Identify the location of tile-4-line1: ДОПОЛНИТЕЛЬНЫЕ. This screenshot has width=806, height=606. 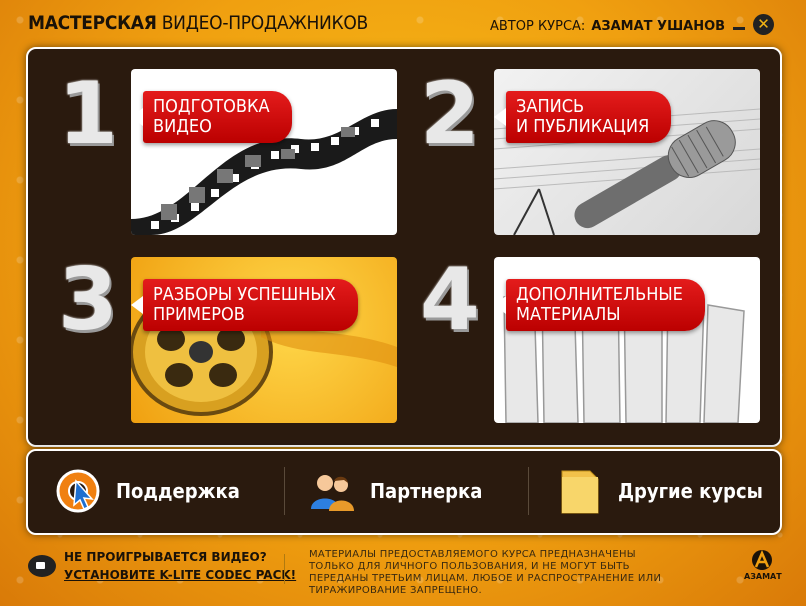
(599, 294).